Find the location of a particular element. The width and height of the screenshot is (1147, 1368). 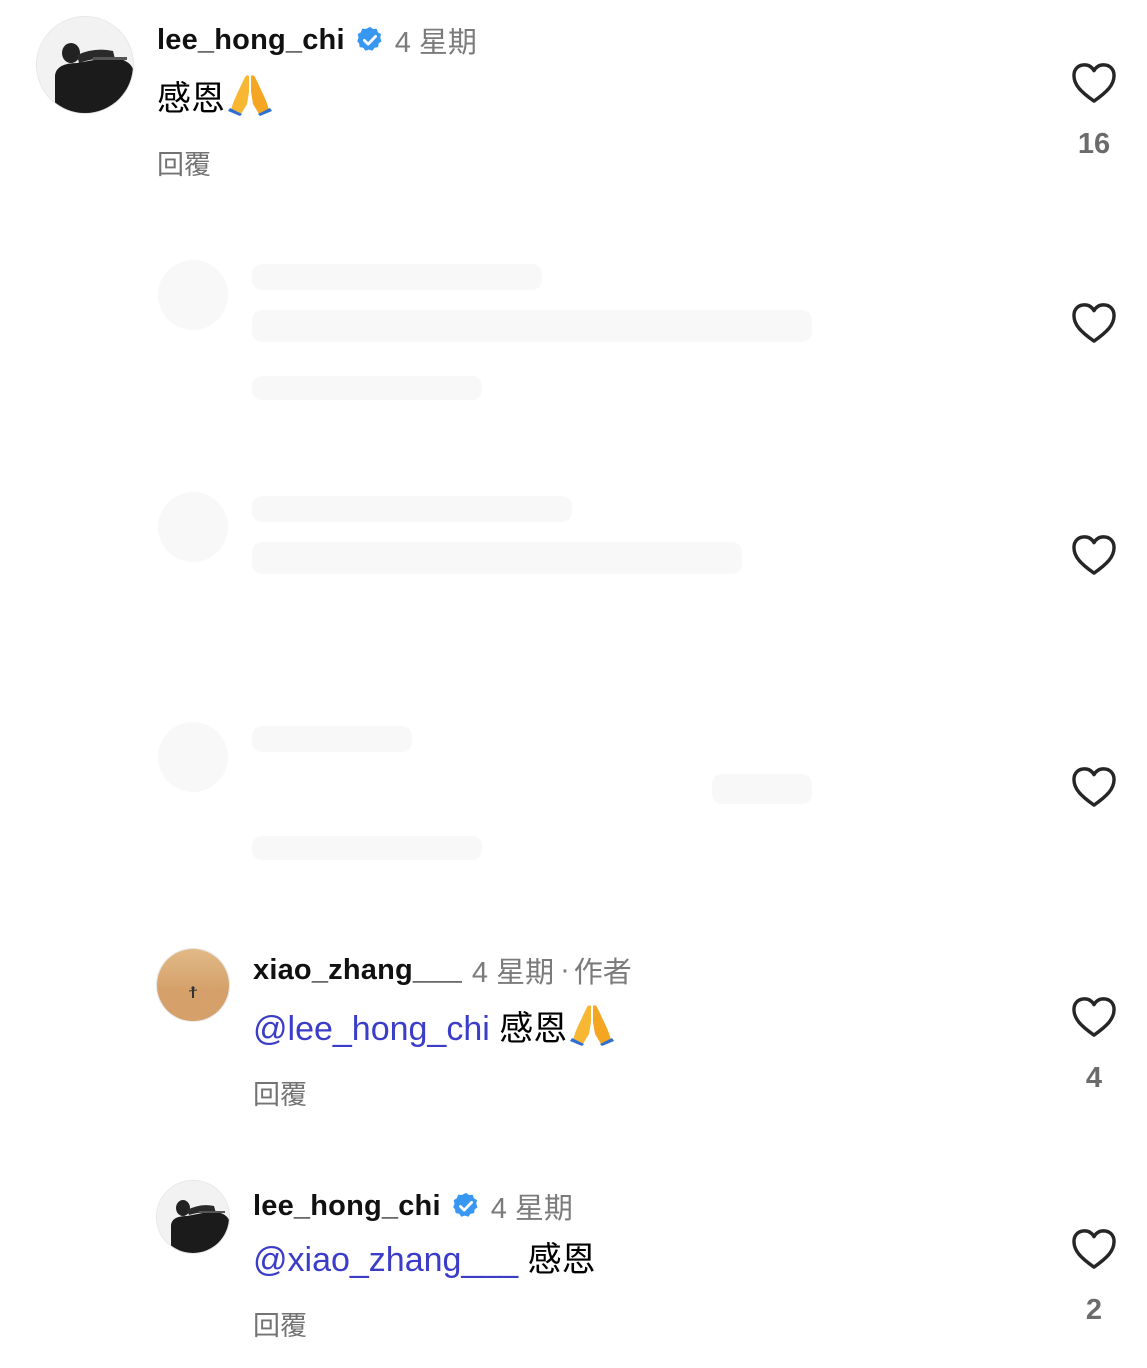

like-group: 2 is located at coordinates (1094, 1277).